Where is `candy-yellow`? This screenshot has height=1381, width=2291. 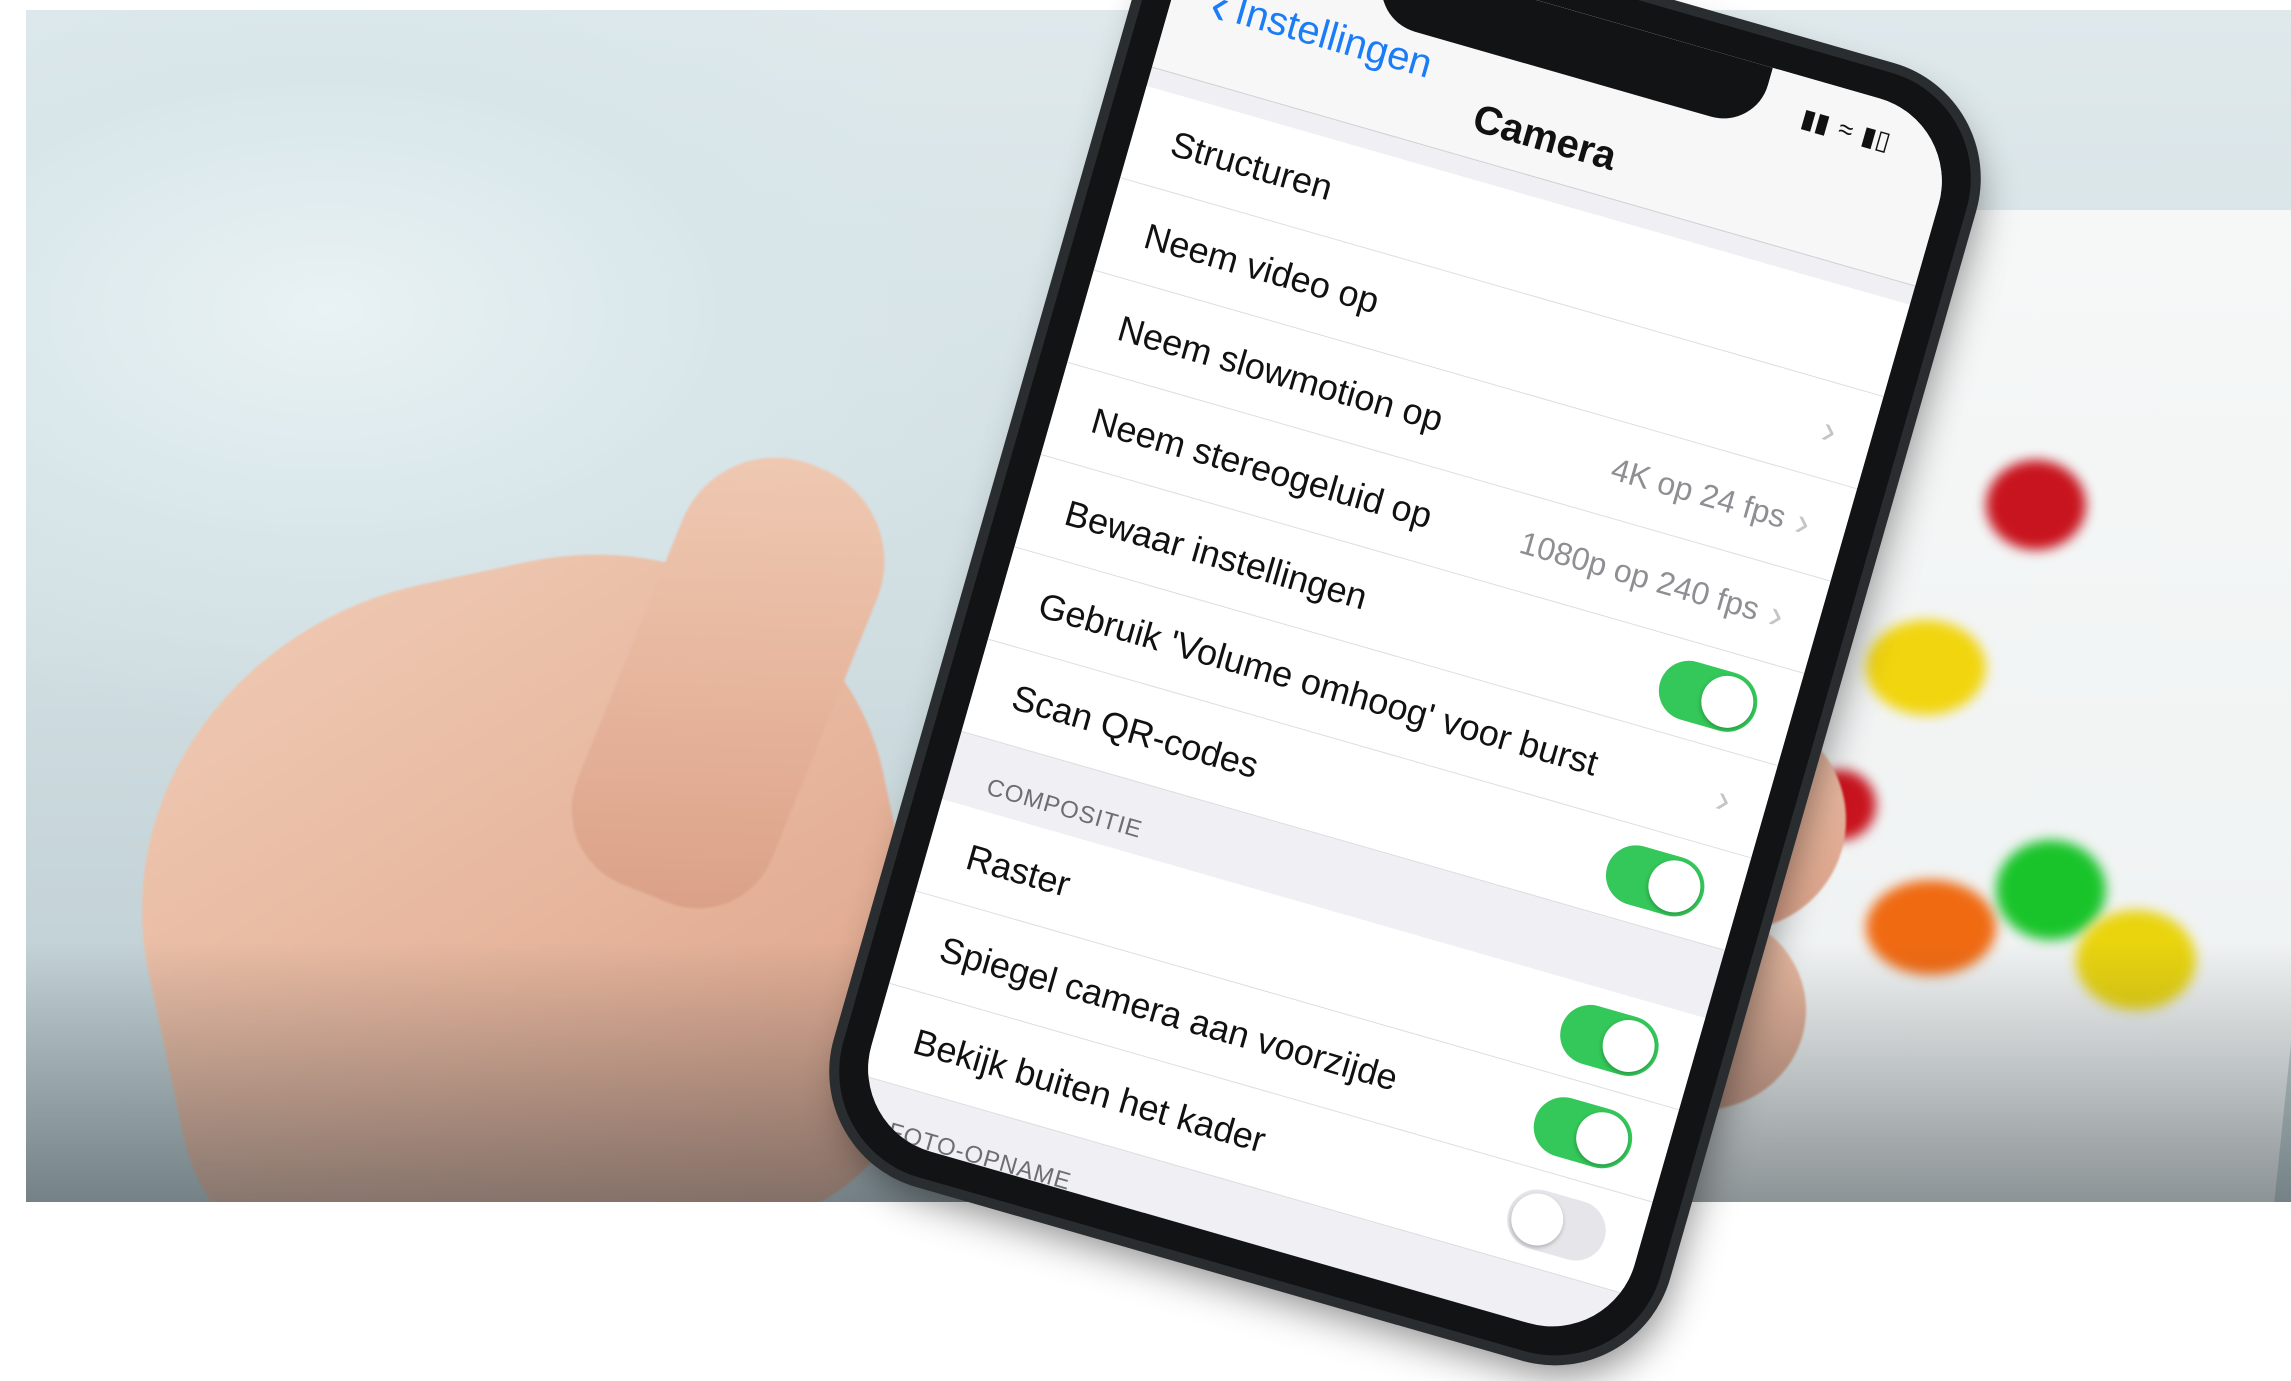 candy-yellow is located at coordinates (1926, 667).